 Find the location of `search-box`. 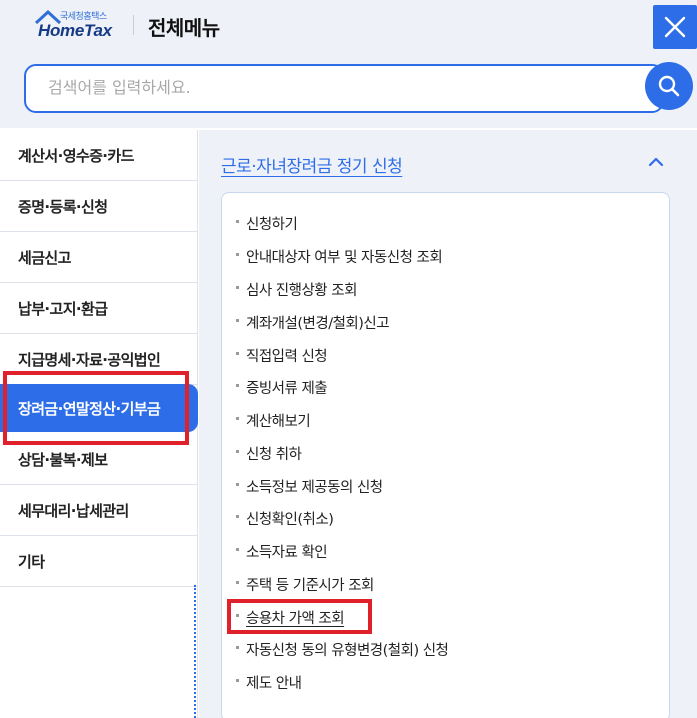

search-box is located at coordinates (344, 88).